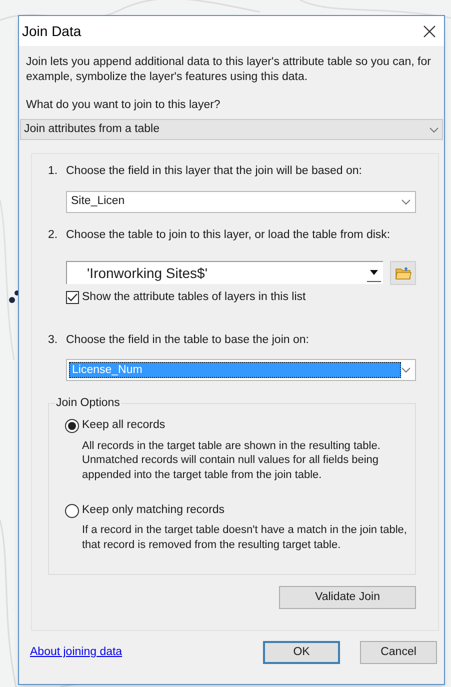  What do you see at coordinates (124, 426) in the screenshot?
I see `radio-label: Keep all records` at bounding box center [124, 426].